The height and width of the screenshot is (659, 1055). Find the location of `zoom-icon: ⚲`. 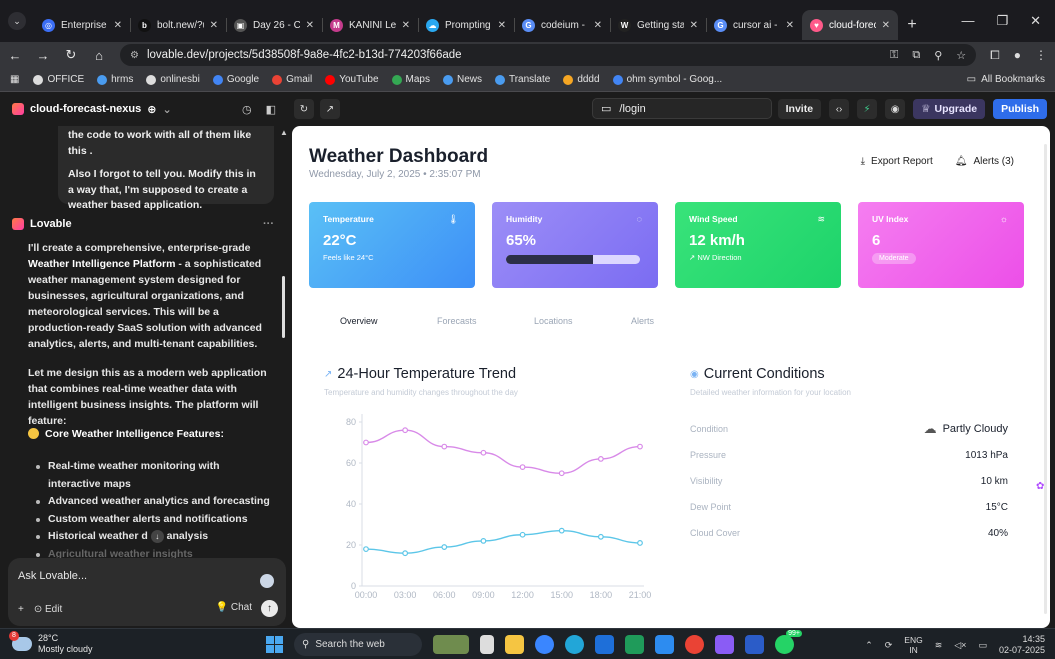

zoom-icon: ⚲ is located at coordinates (938, 55).